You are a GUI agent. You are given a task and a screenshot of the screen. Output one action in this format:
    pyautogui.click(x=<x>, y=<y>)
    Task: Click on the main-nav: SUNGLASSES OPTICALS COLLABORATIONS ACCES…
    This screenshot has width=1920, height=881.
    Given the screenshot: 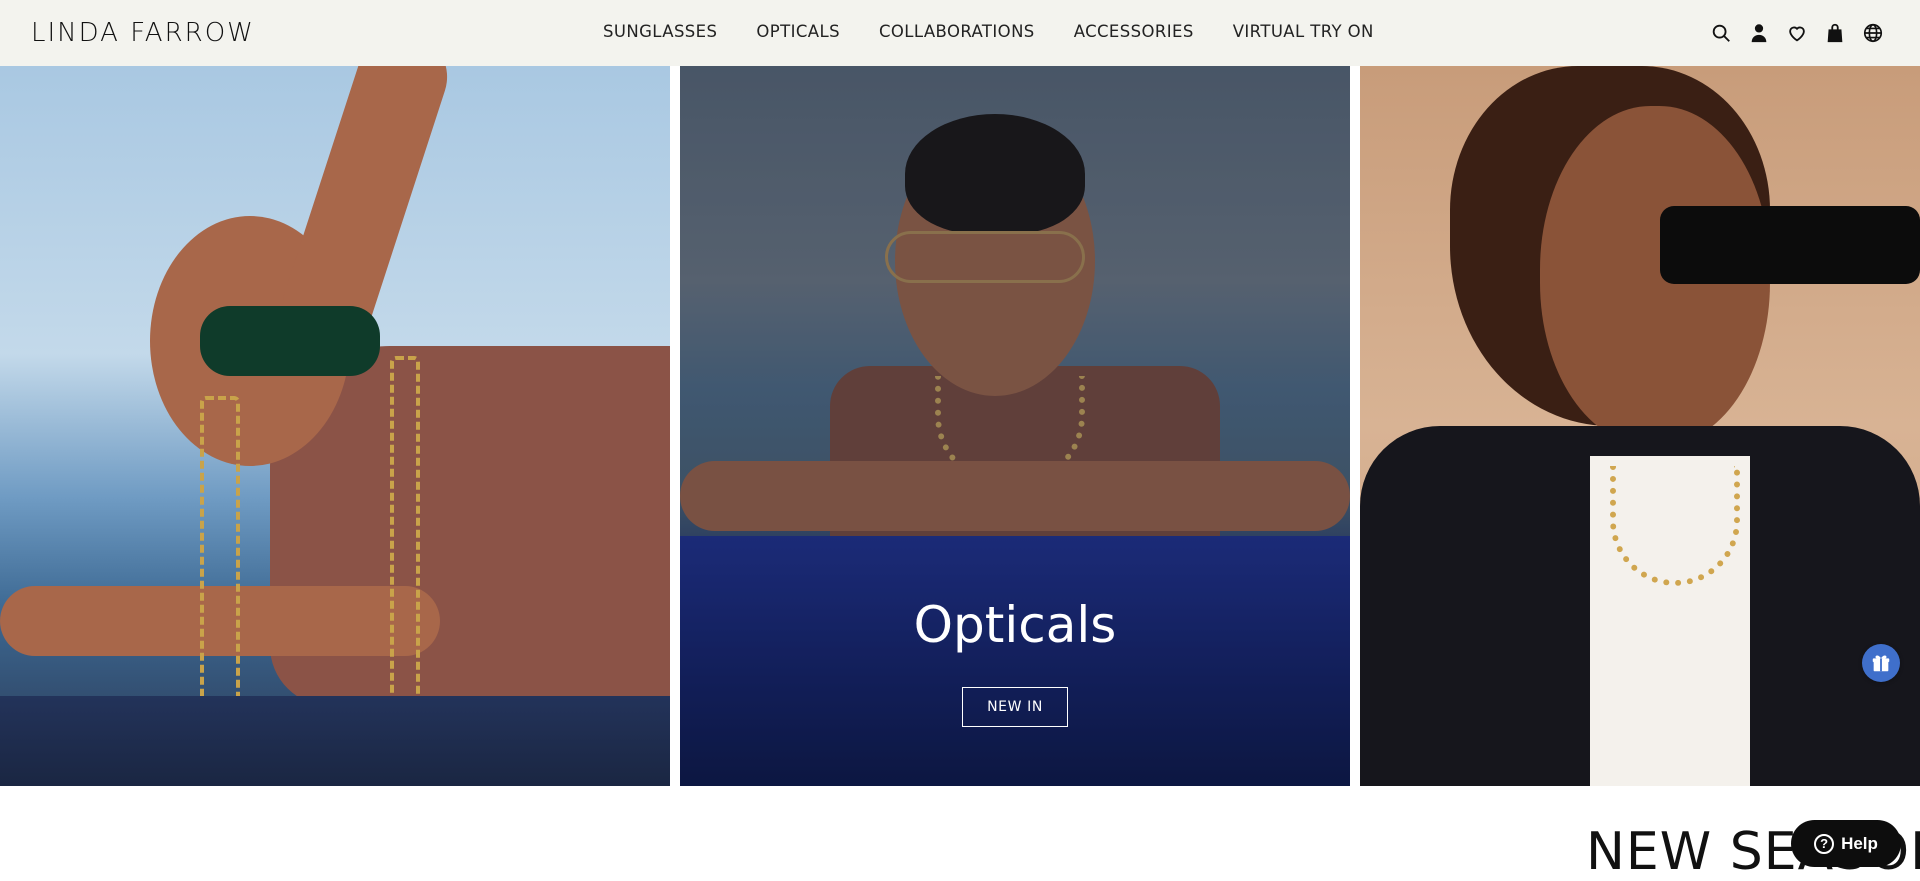 What is the action you would take?
    pyautogui.click(x=988, y=31)
    